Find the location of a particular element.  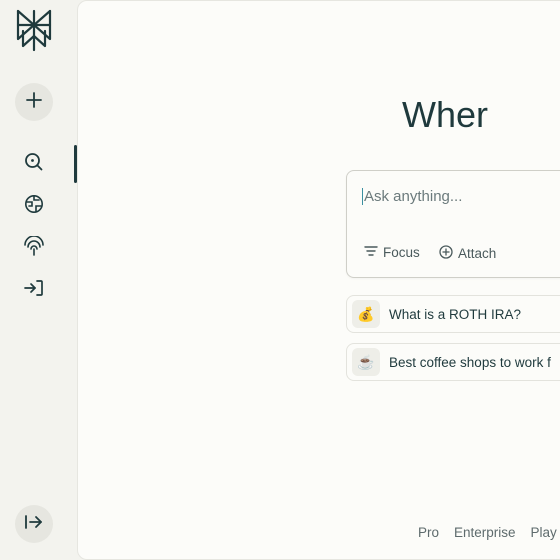

nav-library-button is located at coordinates (34, 247).